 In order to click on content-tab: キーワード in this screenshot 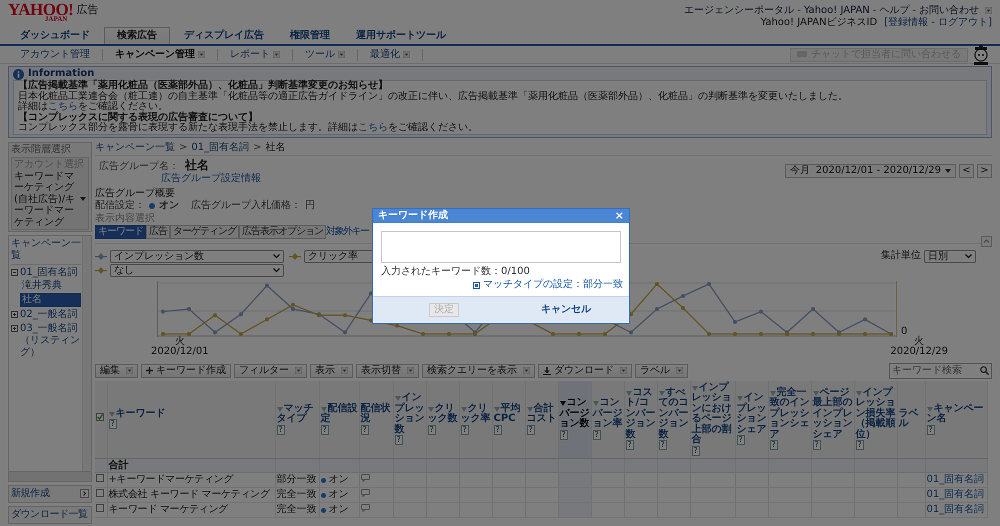, I will do `click(120, 231)`.